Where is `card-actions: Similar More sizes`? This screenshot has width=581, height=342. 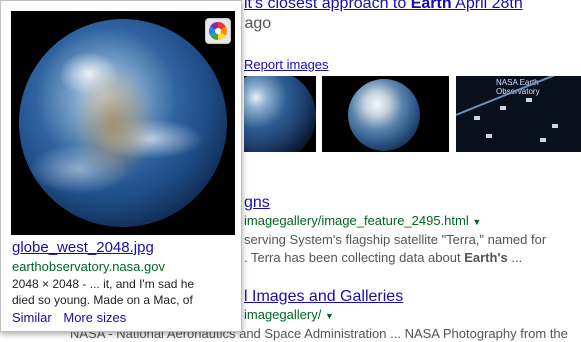
card-actions: Similar More sizes is located at coordinates (73, 317).